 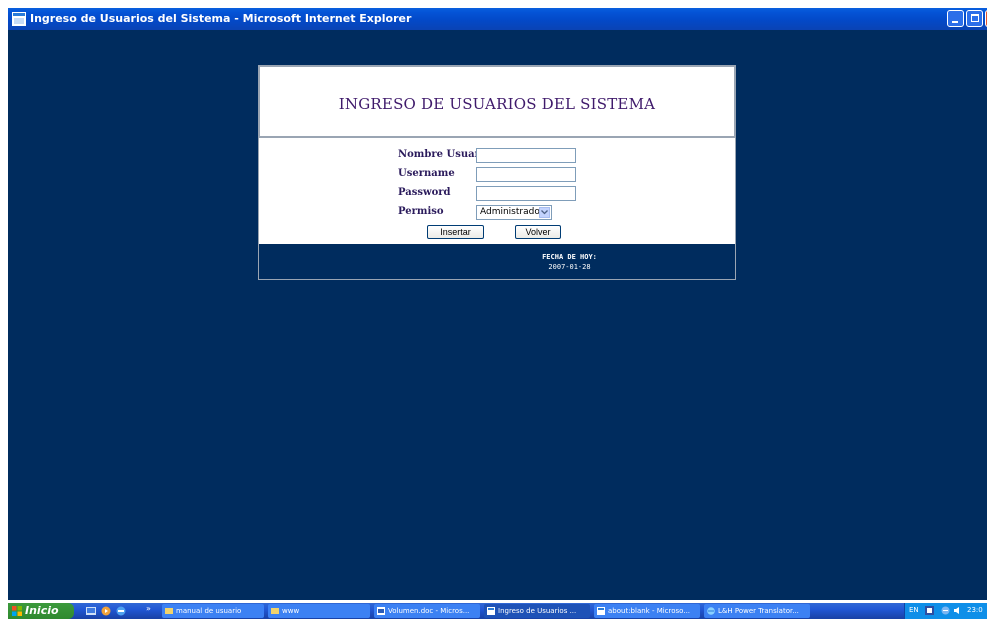 What do you see at coordinates (121, 611) in the screenshot?
I see `internet-explorer-quicklaunch-icon` at bounding box center [121, 611].